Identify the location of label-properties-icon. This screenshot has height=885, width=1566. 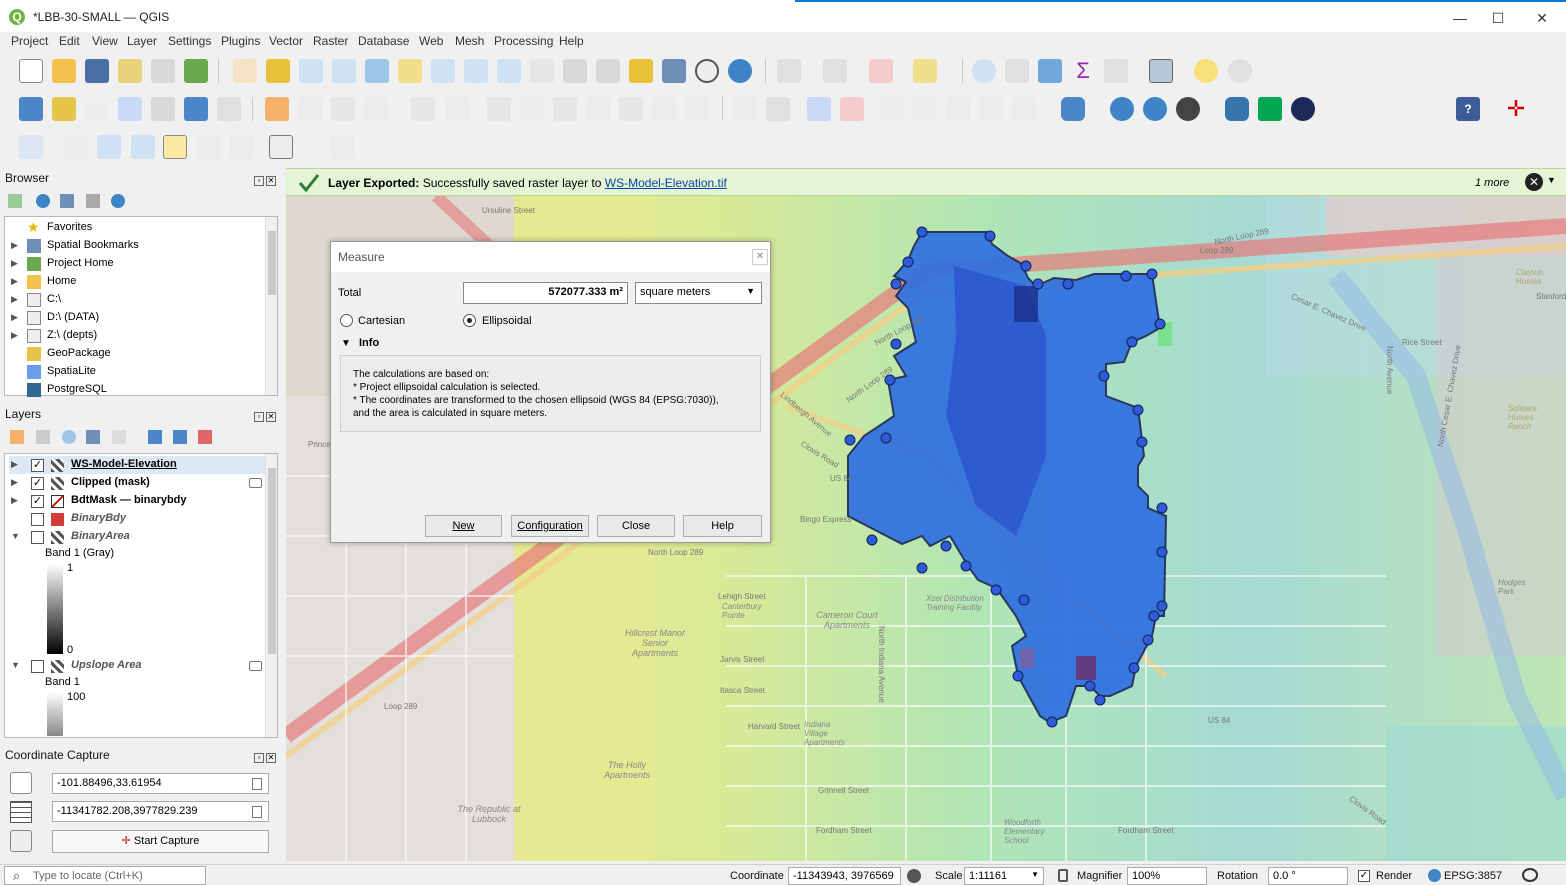
(1024, 109).